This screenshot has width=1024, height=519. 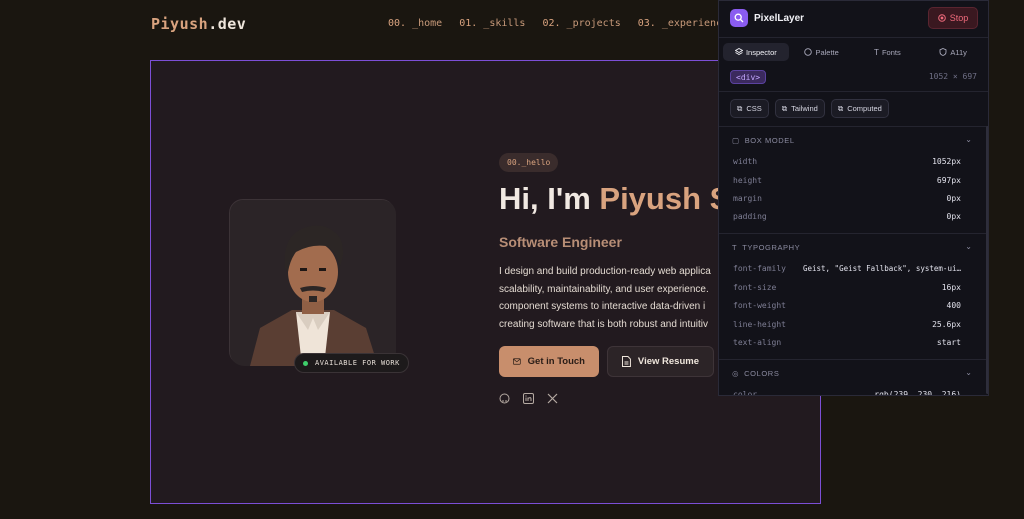 What do you see at coordinates (847, 287) in the screenshot?
I see `property-row: font-size 16px` at bounding box center [847, 287].